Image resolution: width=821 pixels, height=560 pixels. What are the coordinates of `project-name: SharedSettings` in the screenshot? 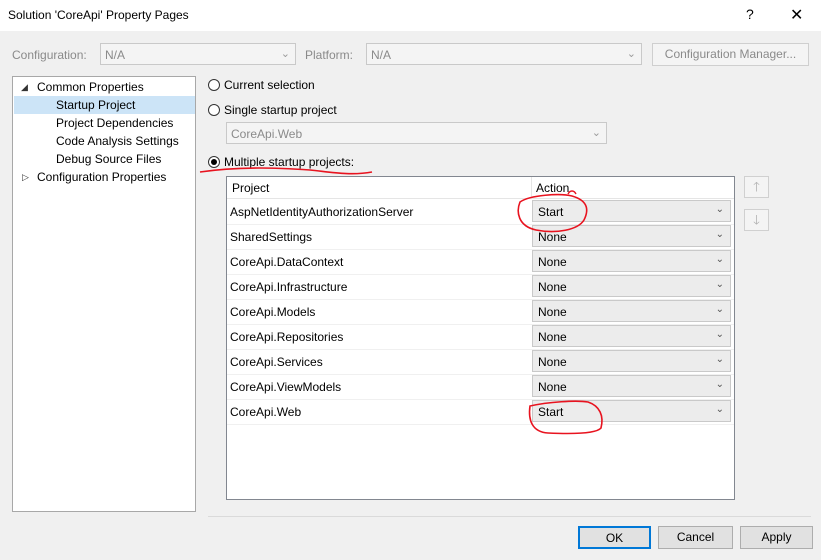 It's located at (271, 237).